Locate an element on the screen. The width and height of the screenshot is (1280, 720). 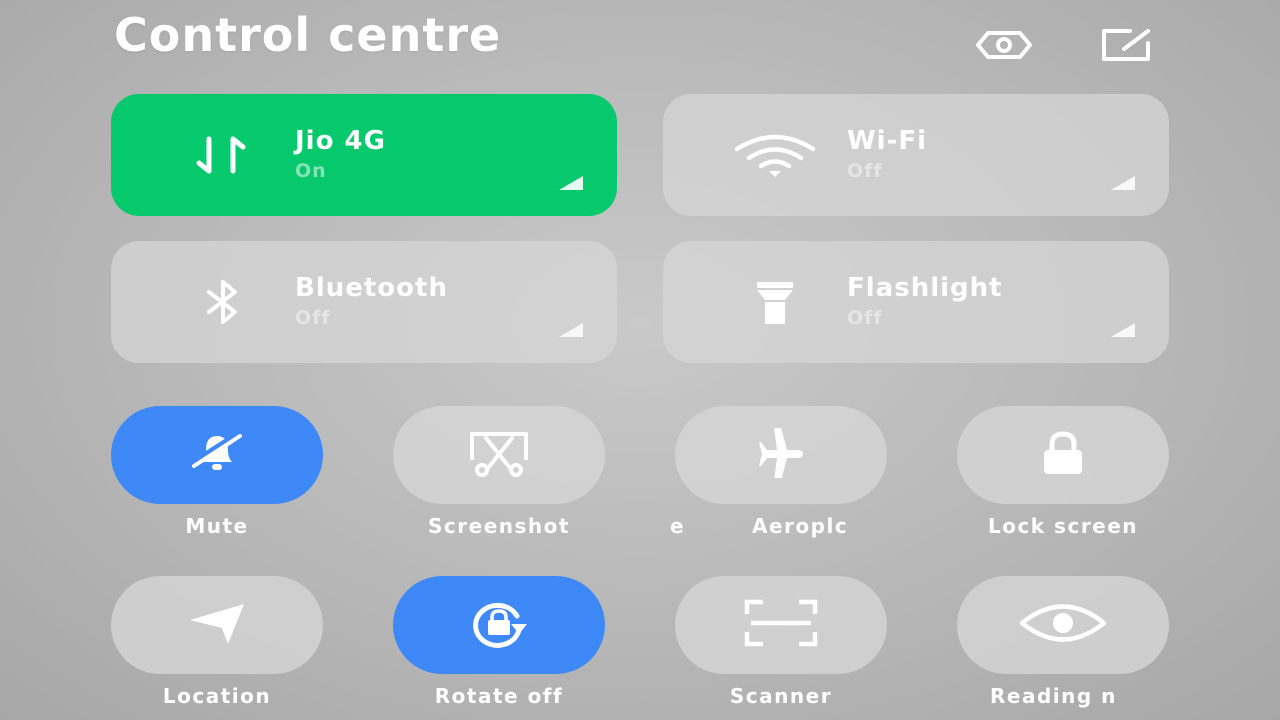
tile-flashlight: Flashlight Off is located at coordinates (916, 302).